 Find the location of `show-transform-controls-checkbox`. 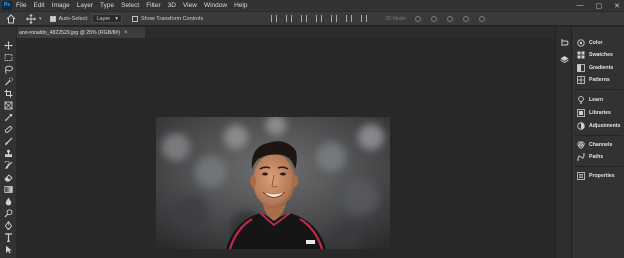

show-transform-controls-checkbox is located at coordinates (135, 18).